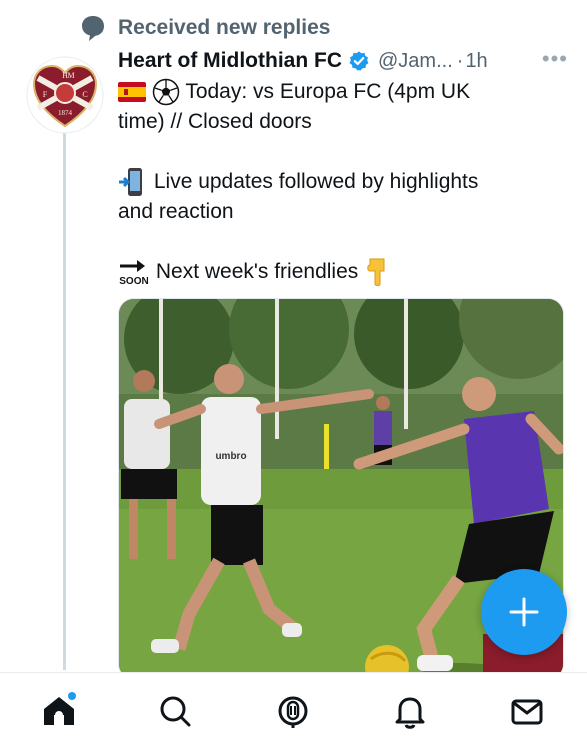  Describe the element at coordinates (133, 281) in the screenshot. I see `soon-label: SOON` at that location.